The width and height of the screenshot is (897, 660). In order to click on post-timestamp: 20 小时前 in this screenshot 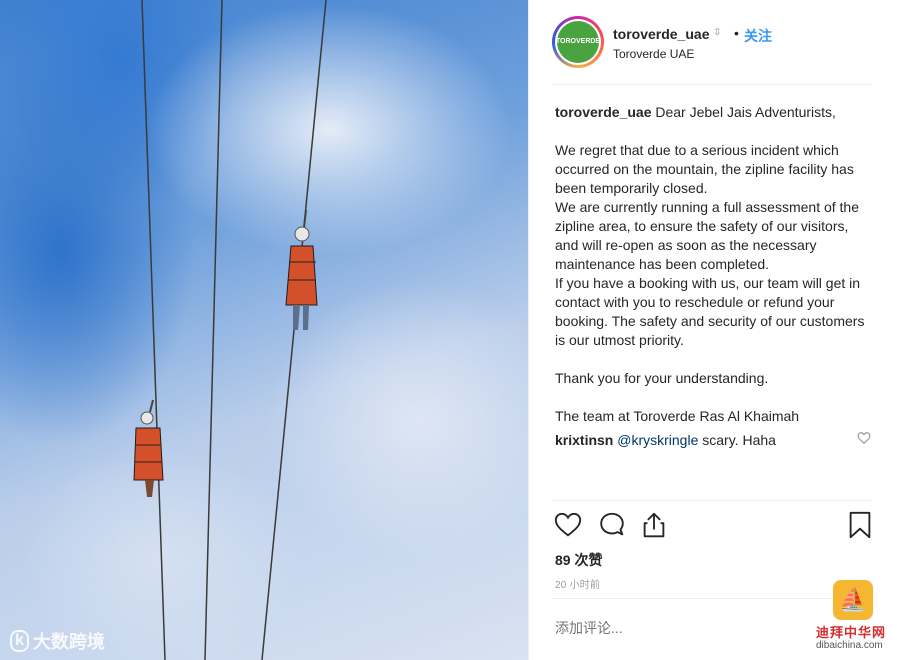, I will do `click(578, 585)`.